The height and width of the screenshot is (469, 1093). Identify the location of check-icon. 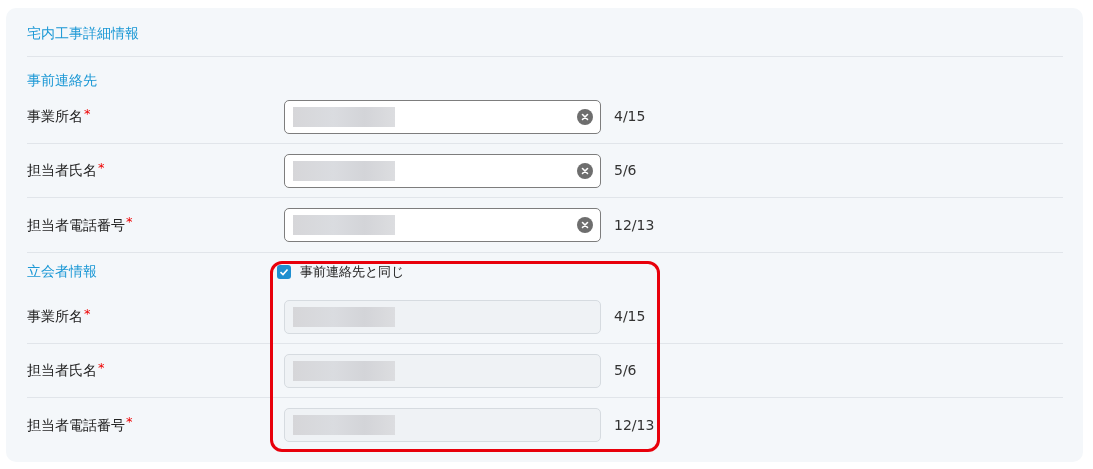
(284, 271).